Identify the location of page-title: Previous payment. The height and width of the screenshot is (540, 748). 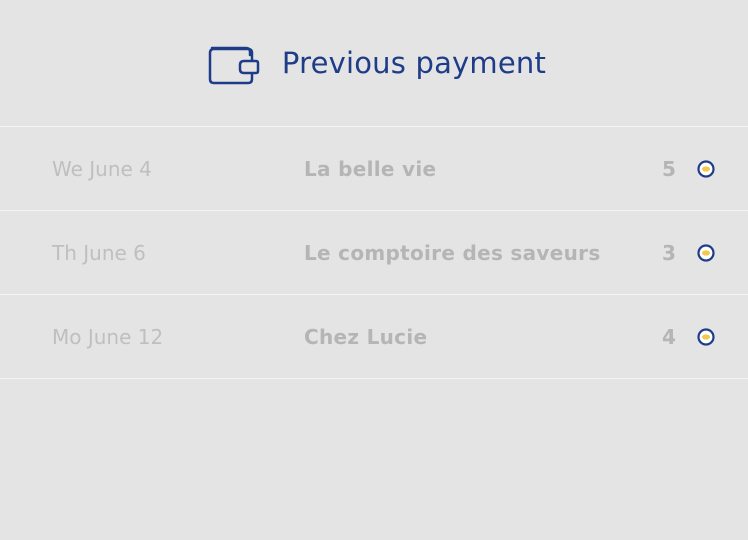
(414, 63).